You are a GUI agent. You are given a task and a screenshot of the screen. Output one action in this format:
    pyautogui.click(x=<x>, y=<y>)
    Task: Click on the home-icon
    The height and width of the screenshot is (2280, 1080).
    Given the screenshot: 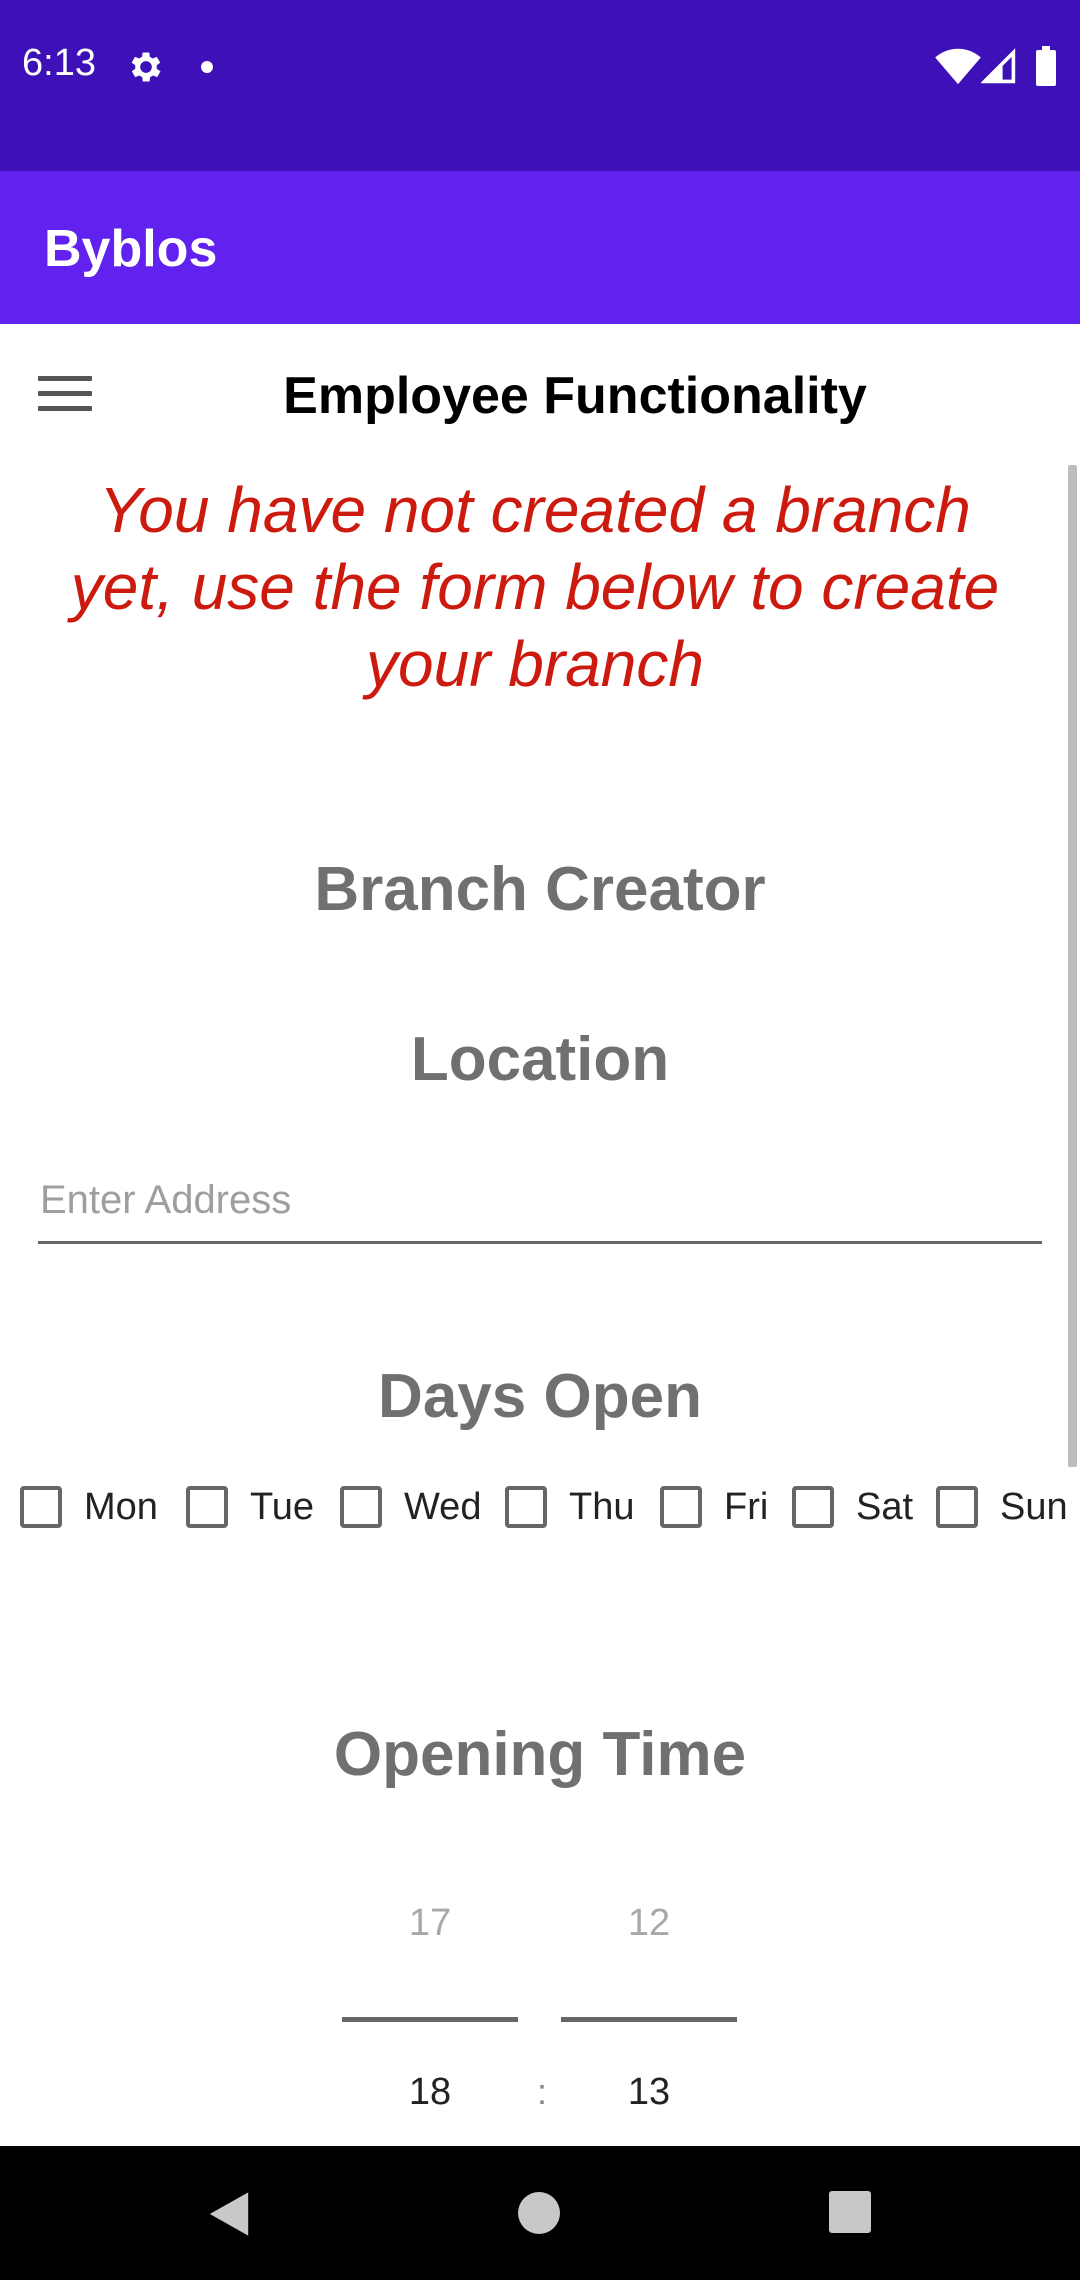 What is the action you would take?
    pyautogui.click(x=539, y=2213)
    